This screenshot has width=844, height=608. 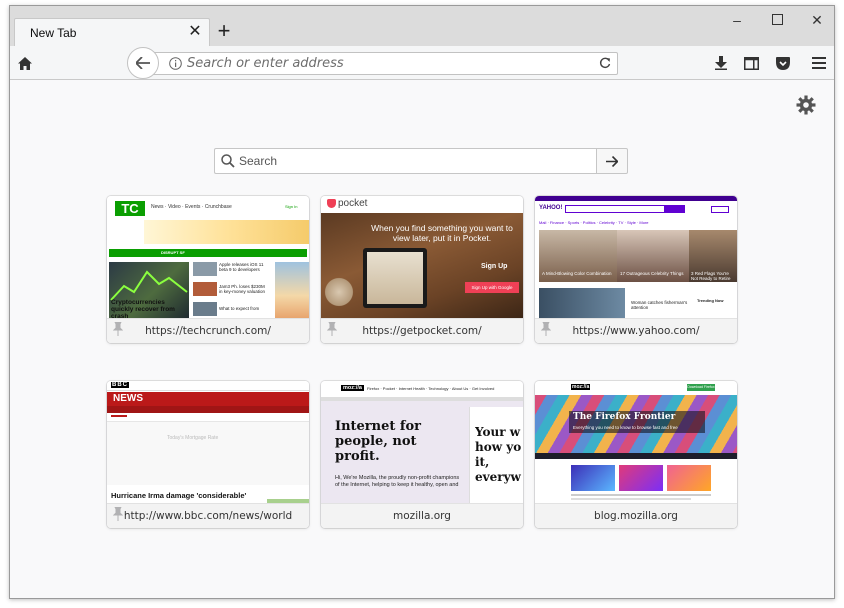 What do you see at coordinates (179, 495) in the screenshot?
I see `tile-headline: Hurricane Irma damage 'considerable'` at bounding box center [179, 495].